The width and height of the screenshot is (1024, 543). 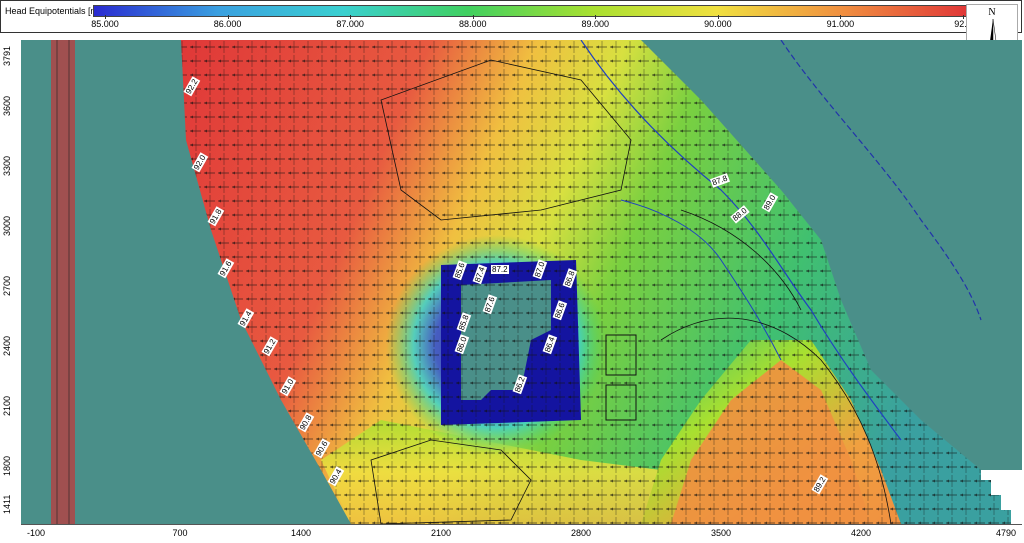 What do you see at coordinates (7, 285) in the screenshot?
I see `y-tick-label: 2700` at bounding box center [7, 285].